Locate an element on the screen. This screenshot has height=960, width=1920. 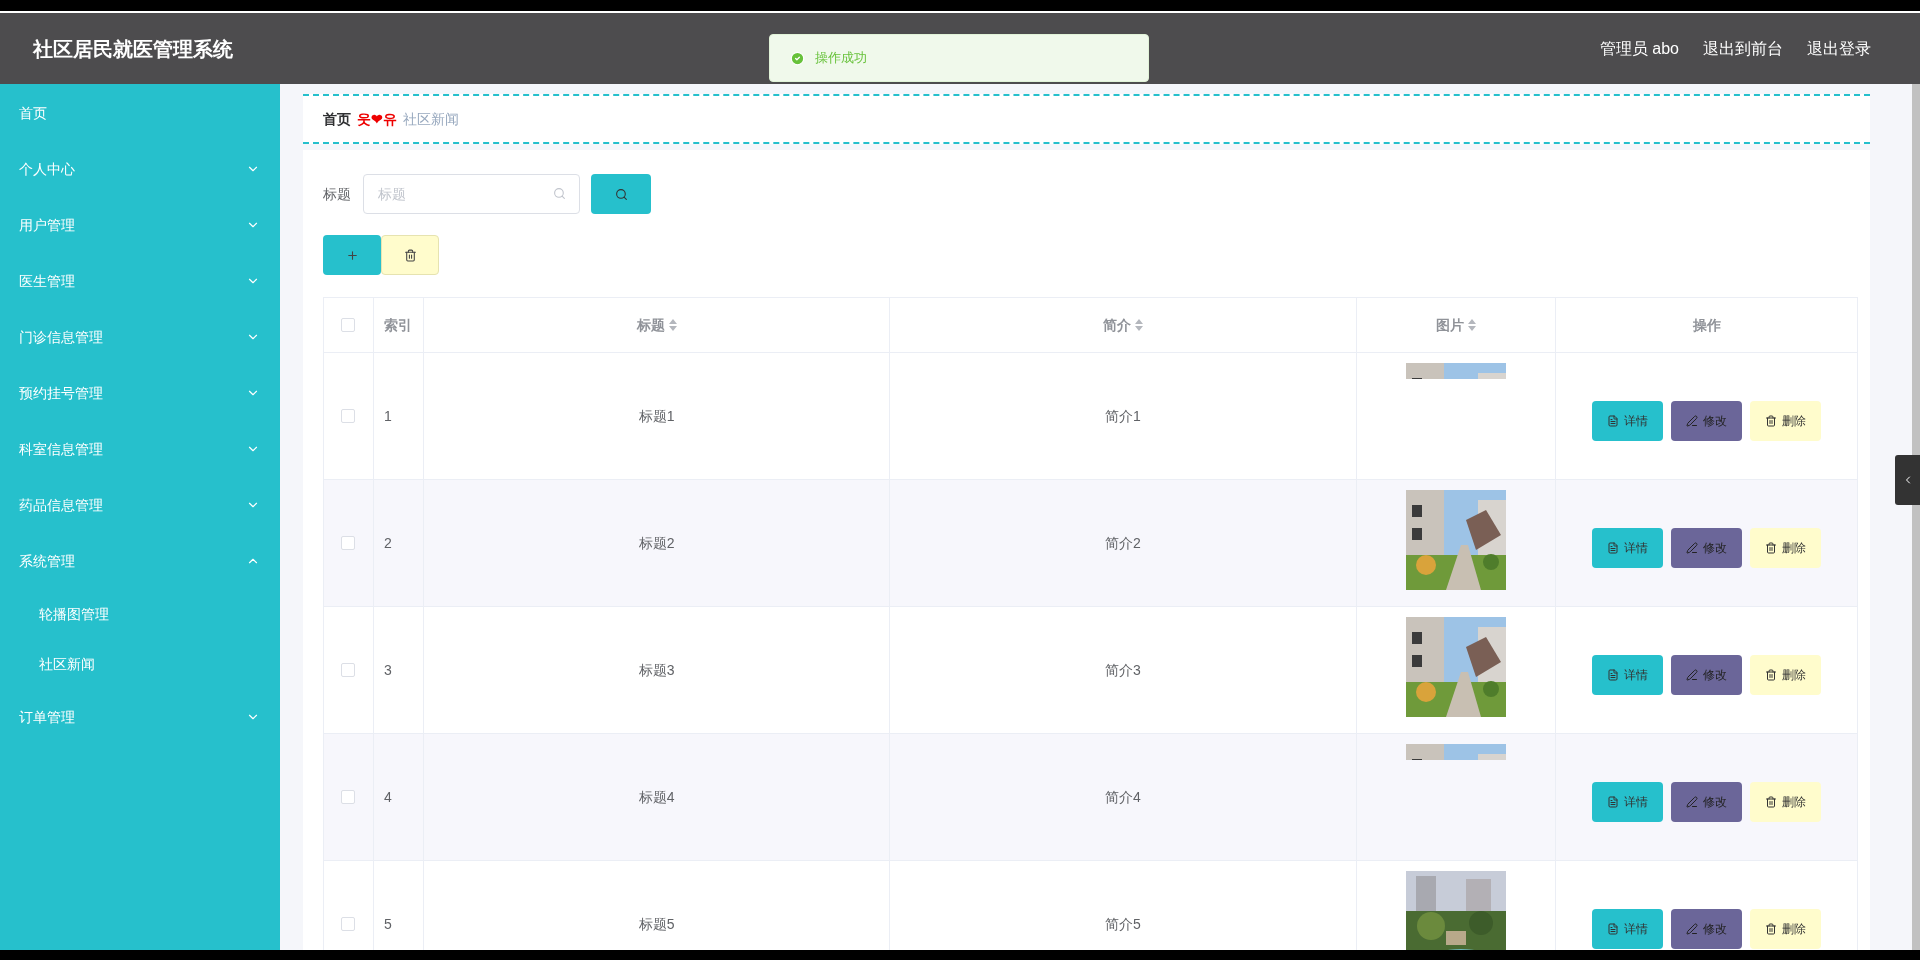
sidebar-item: 系统管理 is located at coordinates (140, 561).